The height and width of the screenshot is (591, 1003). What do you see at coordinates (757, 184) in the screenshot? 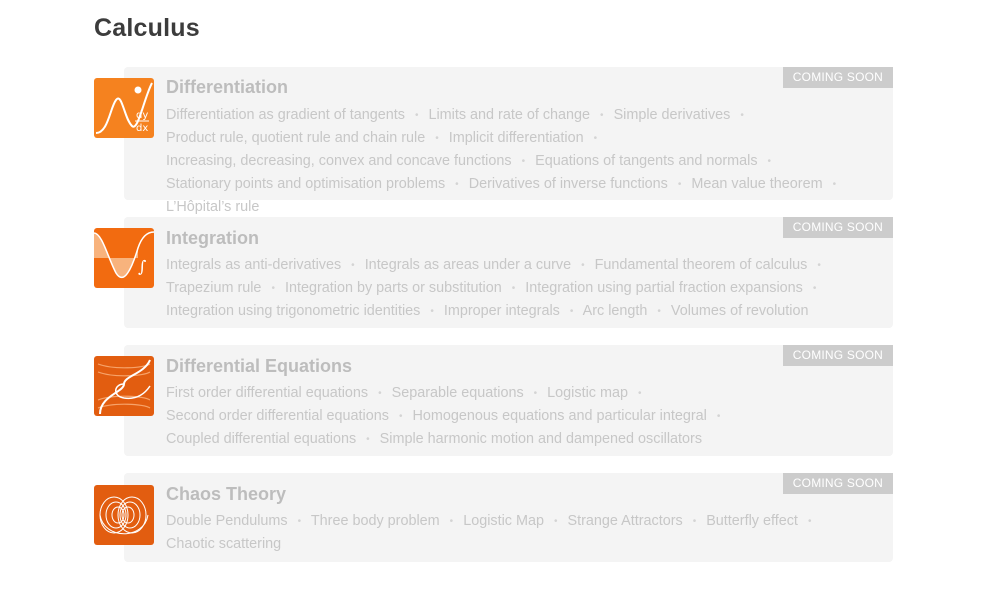
I see `topic-item: Mean value theorem` at bounding box center [757, 184].